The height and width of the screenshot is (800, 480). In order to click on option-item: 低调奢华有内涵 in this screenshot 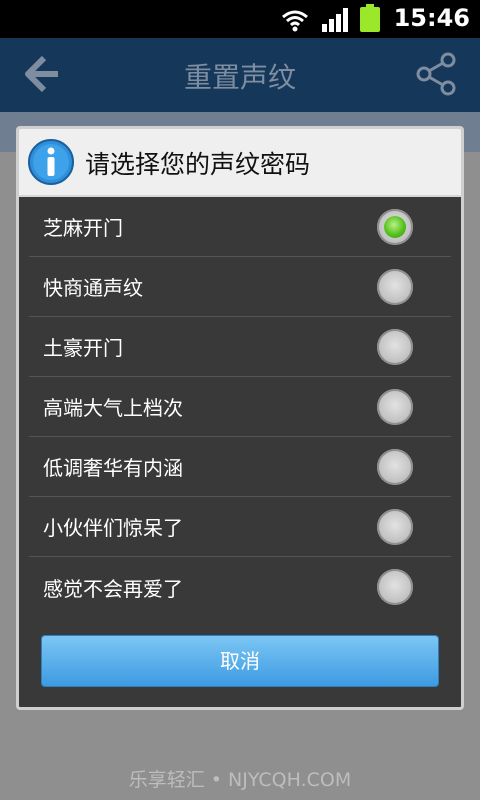, I will do `click(240, 467)`.